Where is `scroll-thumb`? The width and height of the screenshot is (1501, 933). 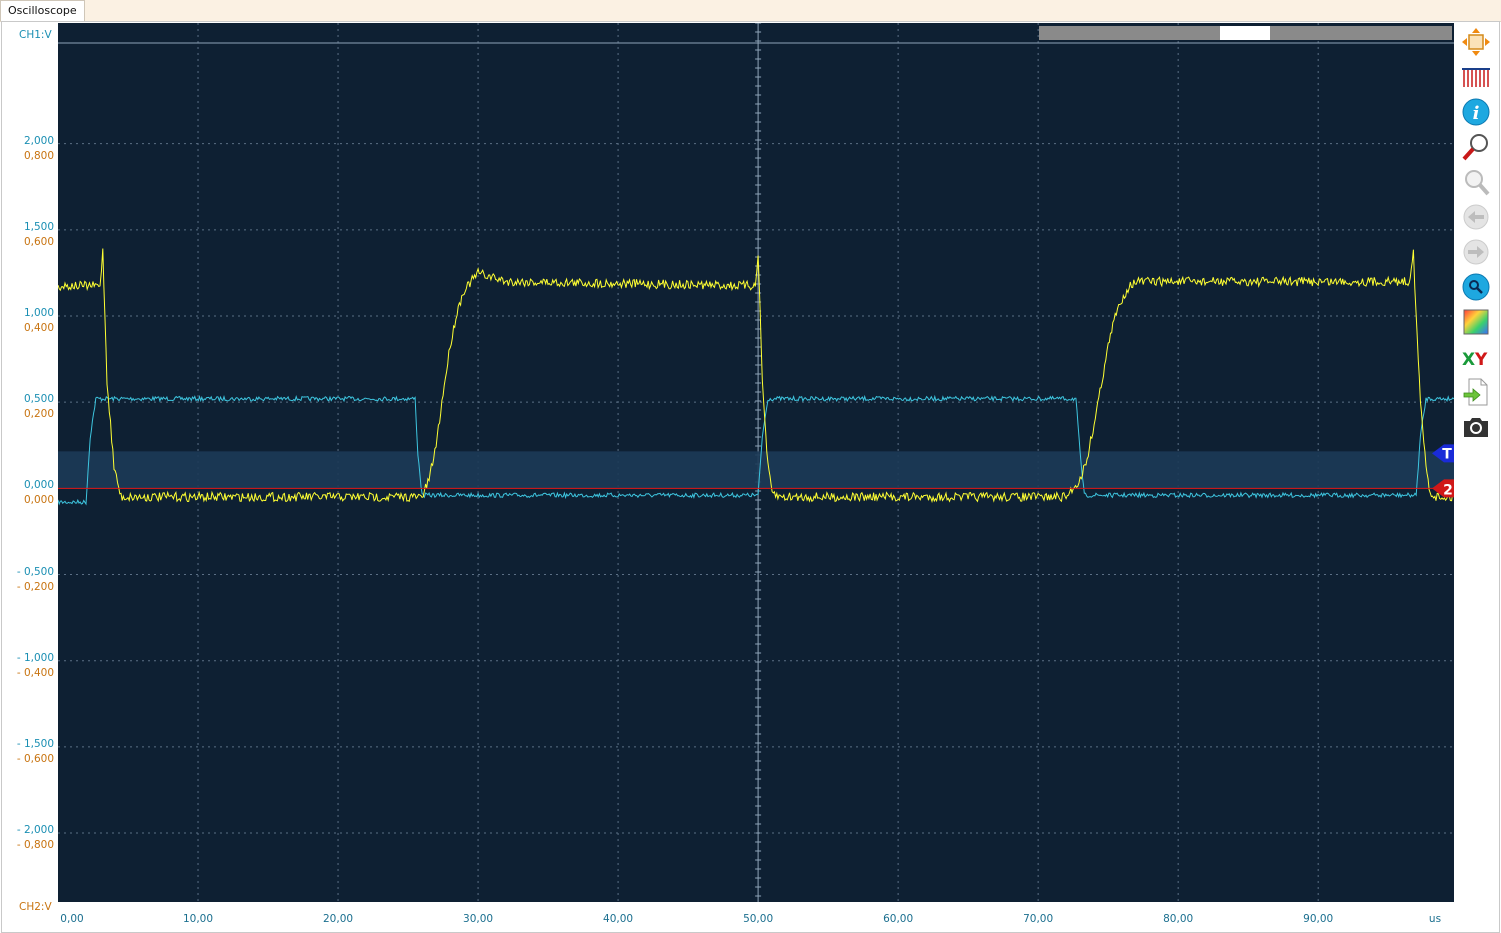 scroll-thumb is located at coordinates (1245, 33).